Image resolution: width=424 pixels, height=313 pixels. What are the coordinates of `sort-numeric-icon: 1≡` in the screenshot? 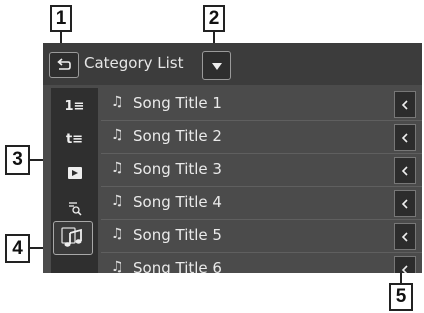 It's located at (74, 106).